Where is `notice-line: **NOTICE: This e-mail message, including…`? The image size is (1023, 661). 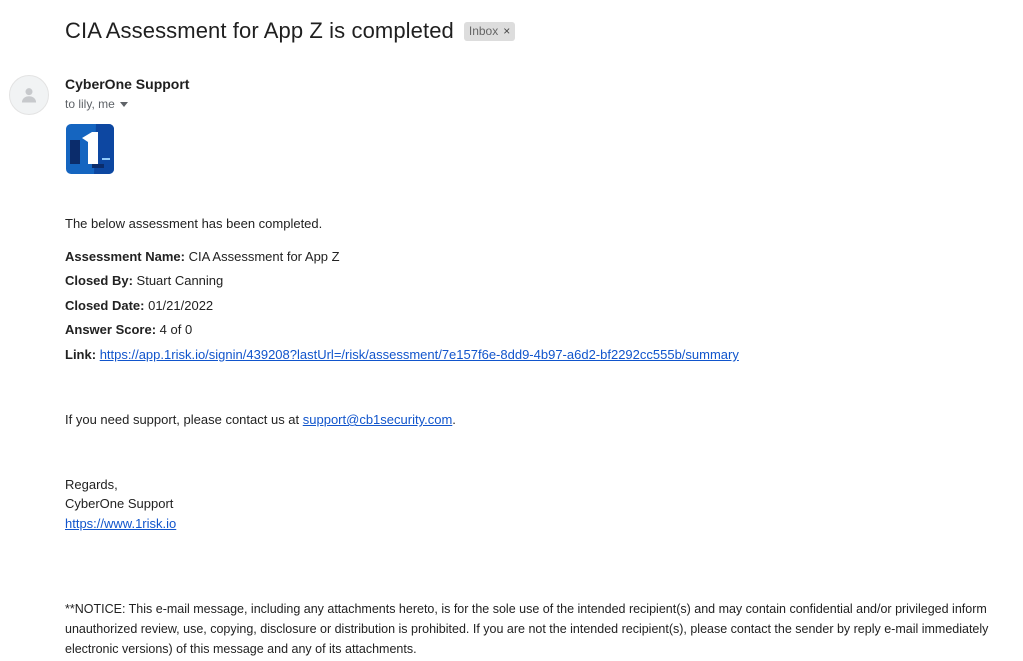
notice-line: **NOTICE: This e-mail message, including… is located at coordinates (526, 609).